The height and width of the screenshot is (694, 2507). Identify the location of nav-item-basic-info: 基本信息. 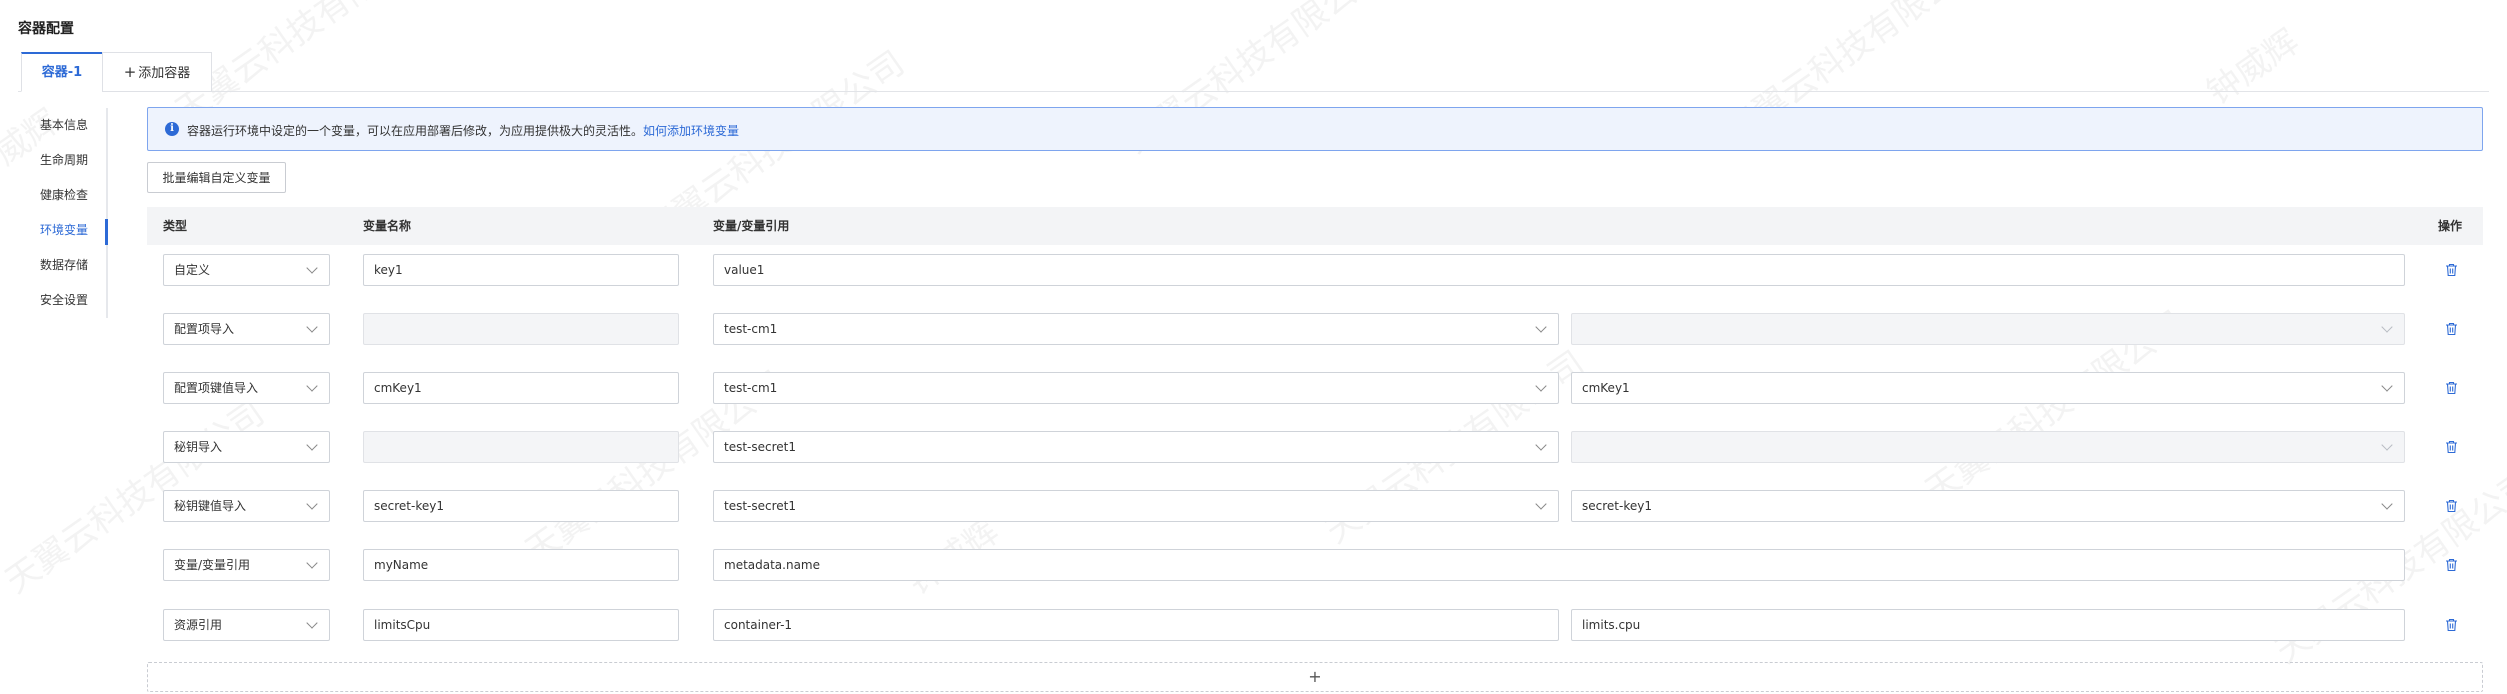
(62, 125).